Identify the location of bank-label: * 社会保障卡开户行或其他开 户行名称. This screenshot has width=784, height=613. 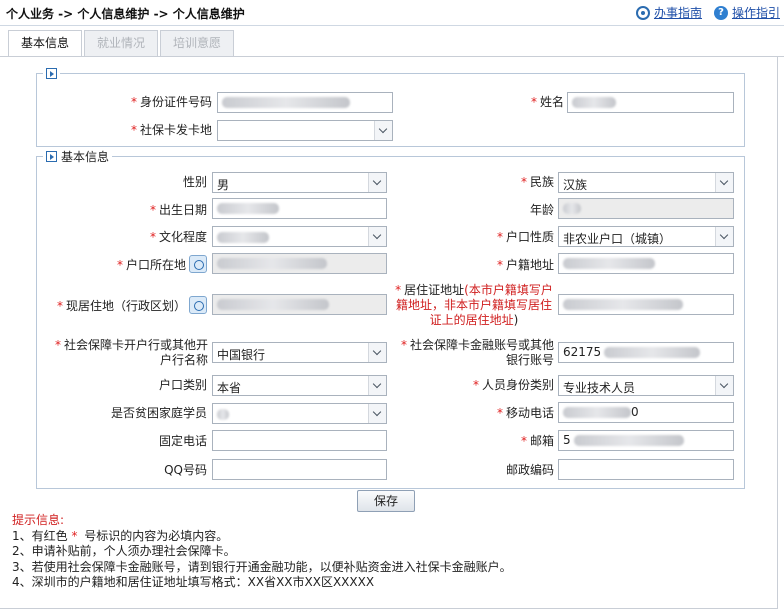
(131, 352).